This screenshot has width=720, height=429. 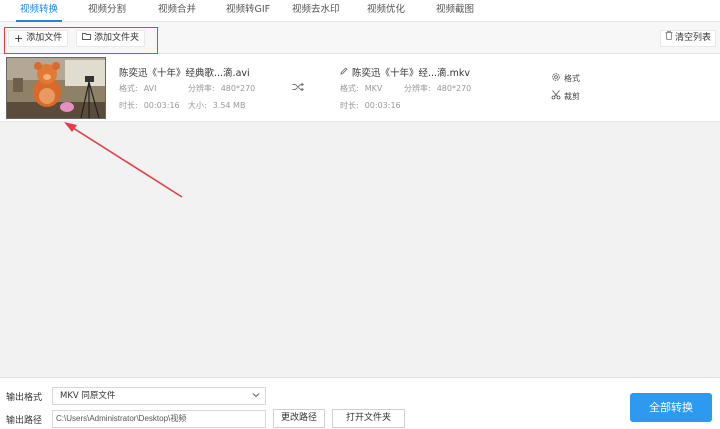 I want to click on tab-video-to-gif: 视频转GIF, so click(x=248, y=12).